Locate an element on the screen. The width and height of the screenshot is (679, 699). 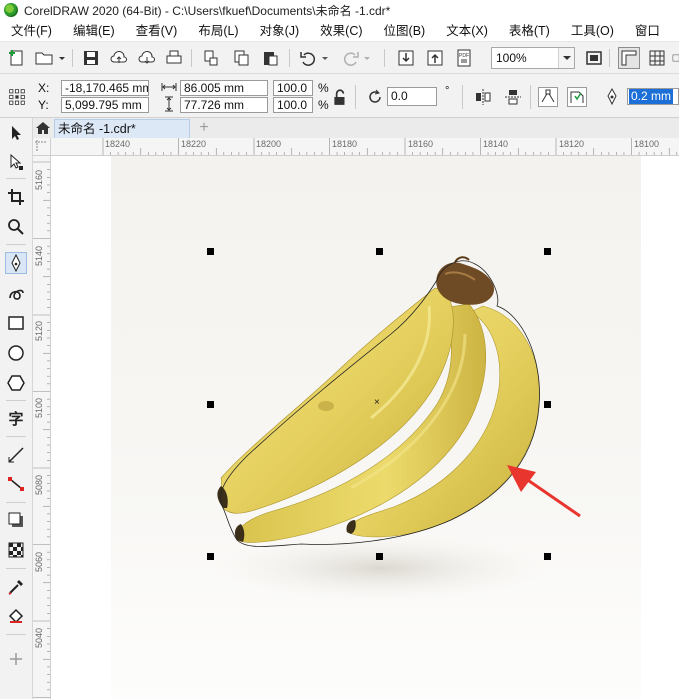
selection-handle-bottom-right is located at coordinates (547, 556).